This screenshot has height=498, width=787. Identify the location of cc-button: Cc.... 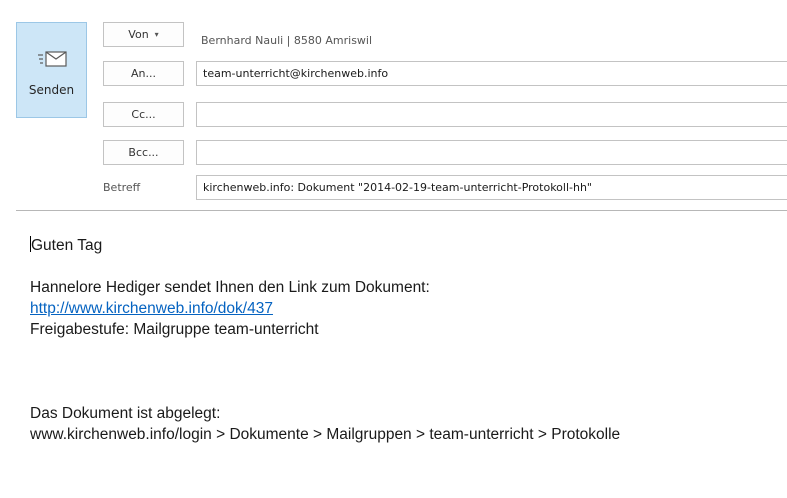
(143, 114).